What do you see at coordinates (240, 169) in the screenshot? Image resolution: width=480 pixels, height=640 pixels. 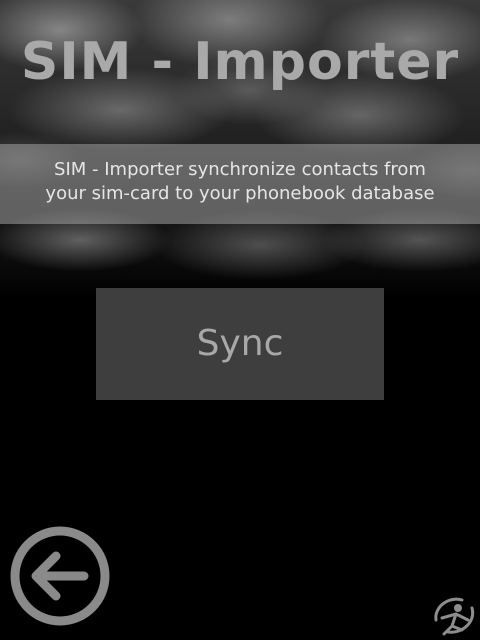 I see `description-line-1: SIM - Importer synchronize contacts from` at bounding box center [240, 169].